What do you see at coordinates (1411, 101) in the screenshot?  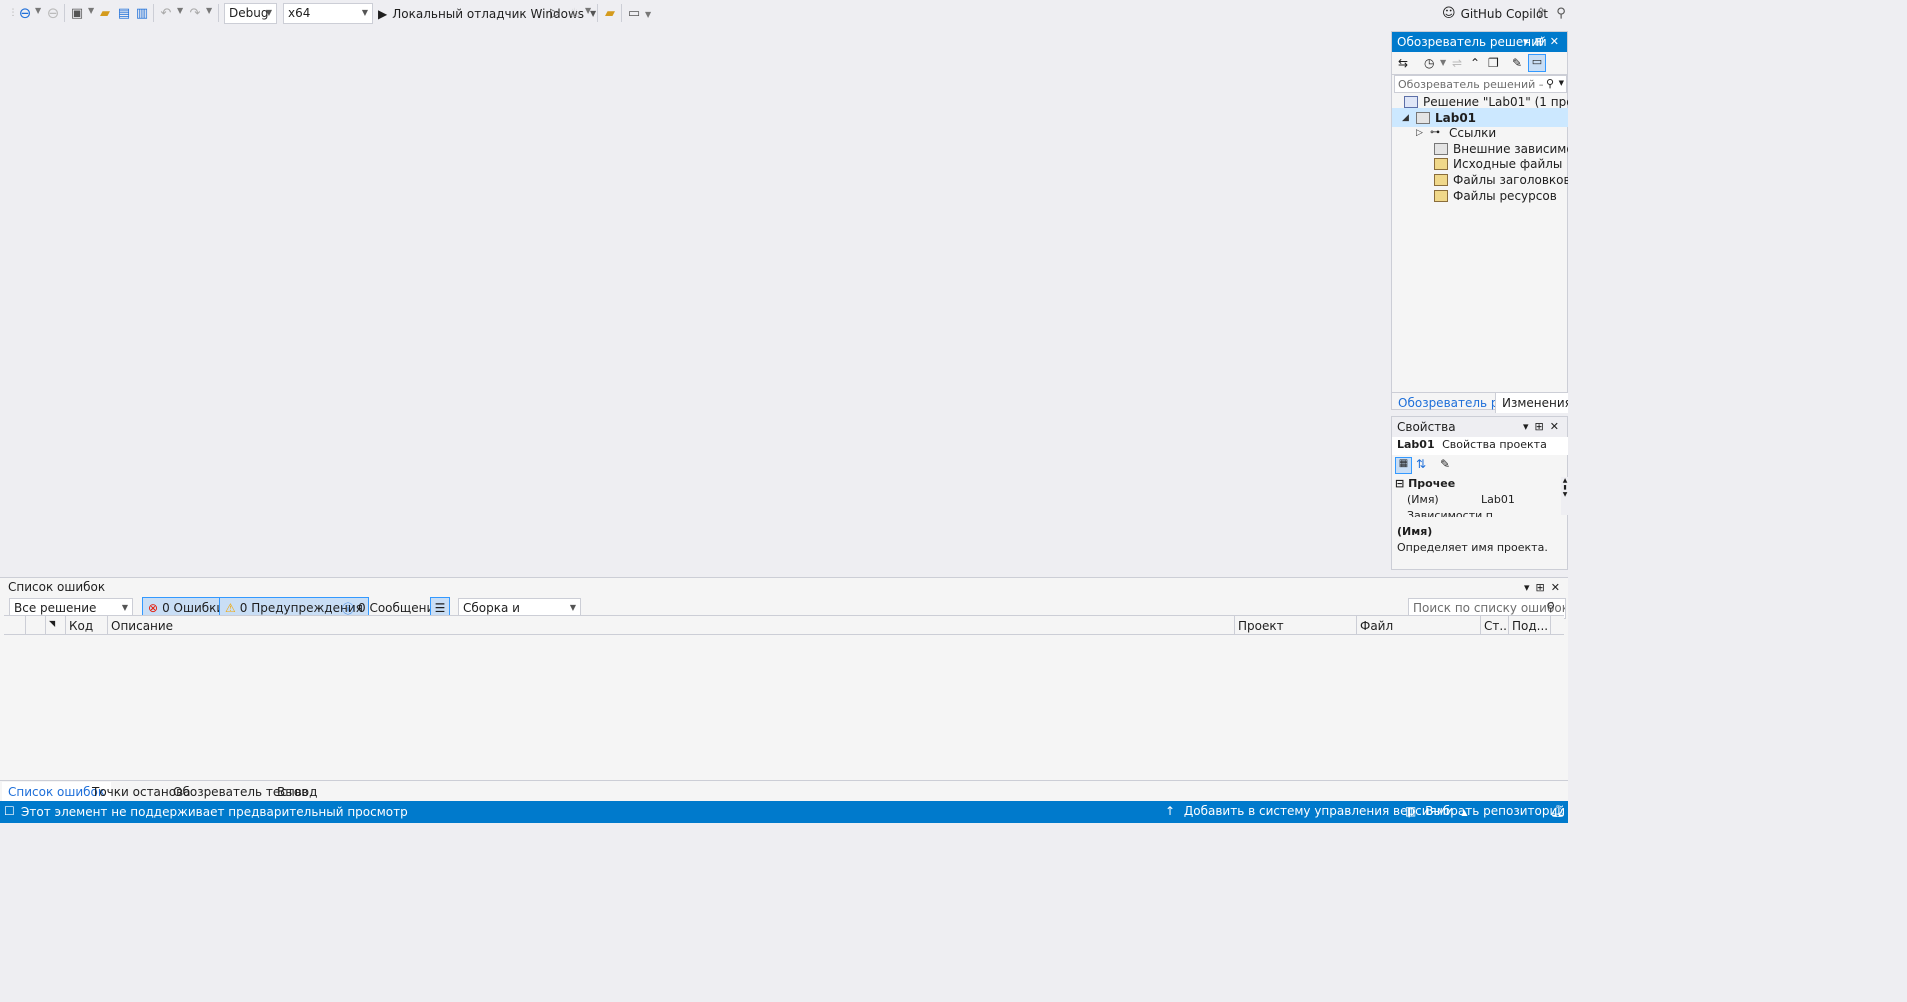 I see `solution-icon` at bounding box center [1411, 101].